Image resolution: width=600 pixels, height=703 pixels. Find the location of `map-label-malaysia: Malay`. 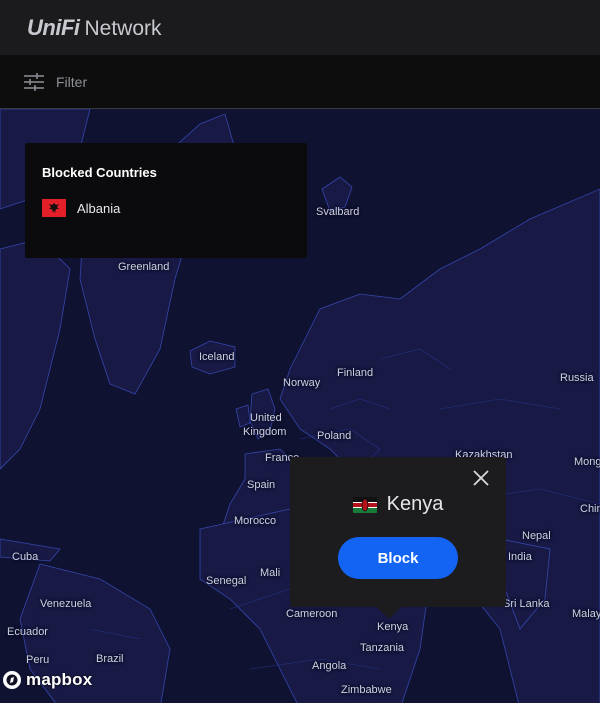

map-label-malaysia: Malay is located at coordinates (586, 614).